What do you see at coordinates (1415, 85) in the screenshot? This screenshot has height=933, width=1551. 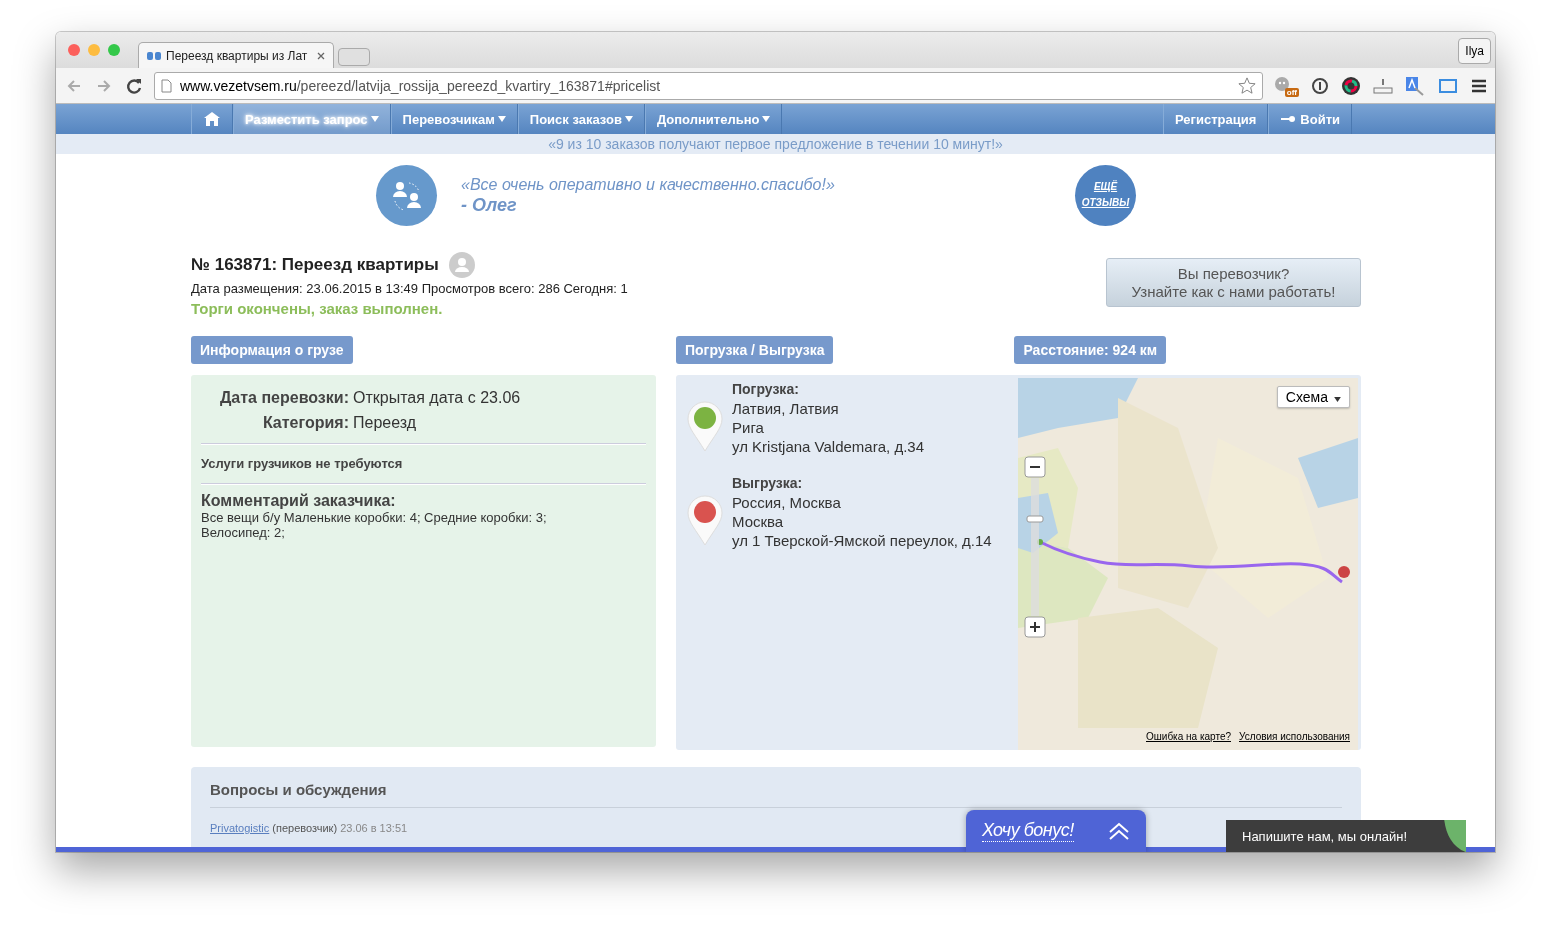 I see `translate-icon` at bounding box center [1415, 85].